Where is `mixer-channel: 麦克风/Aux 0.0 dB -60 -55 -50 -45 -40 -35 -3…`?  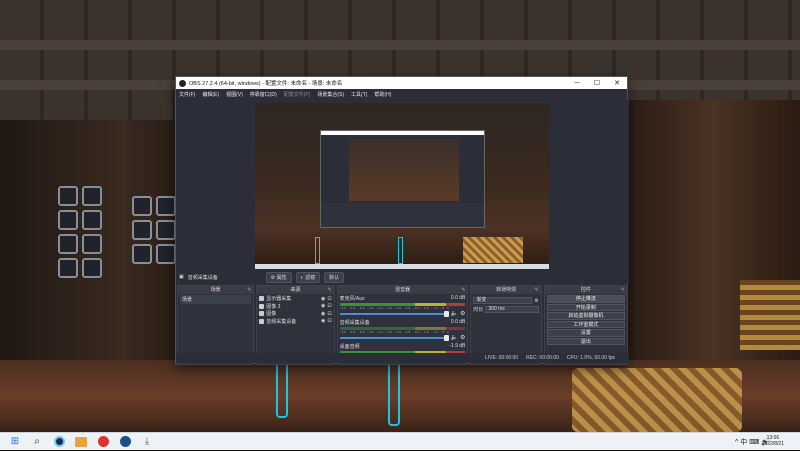
mixer-channel: 麦克风/Aux 0.0 dB -60 -55 -50 -45 -40 -35 -3… is located at coordinates (403, 306).